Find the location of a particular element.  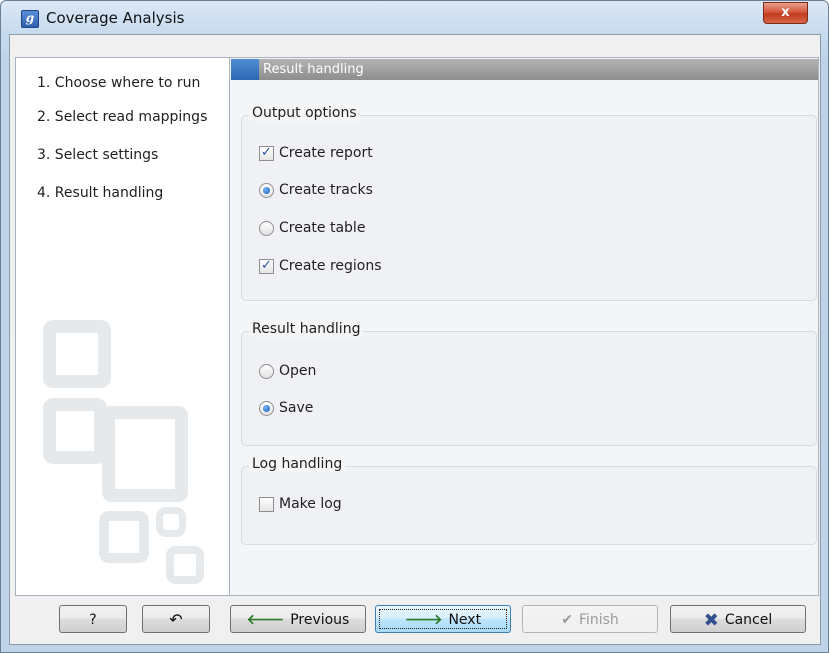

cancel-button: ✖ Cancel is located at coordinates (738, 619).